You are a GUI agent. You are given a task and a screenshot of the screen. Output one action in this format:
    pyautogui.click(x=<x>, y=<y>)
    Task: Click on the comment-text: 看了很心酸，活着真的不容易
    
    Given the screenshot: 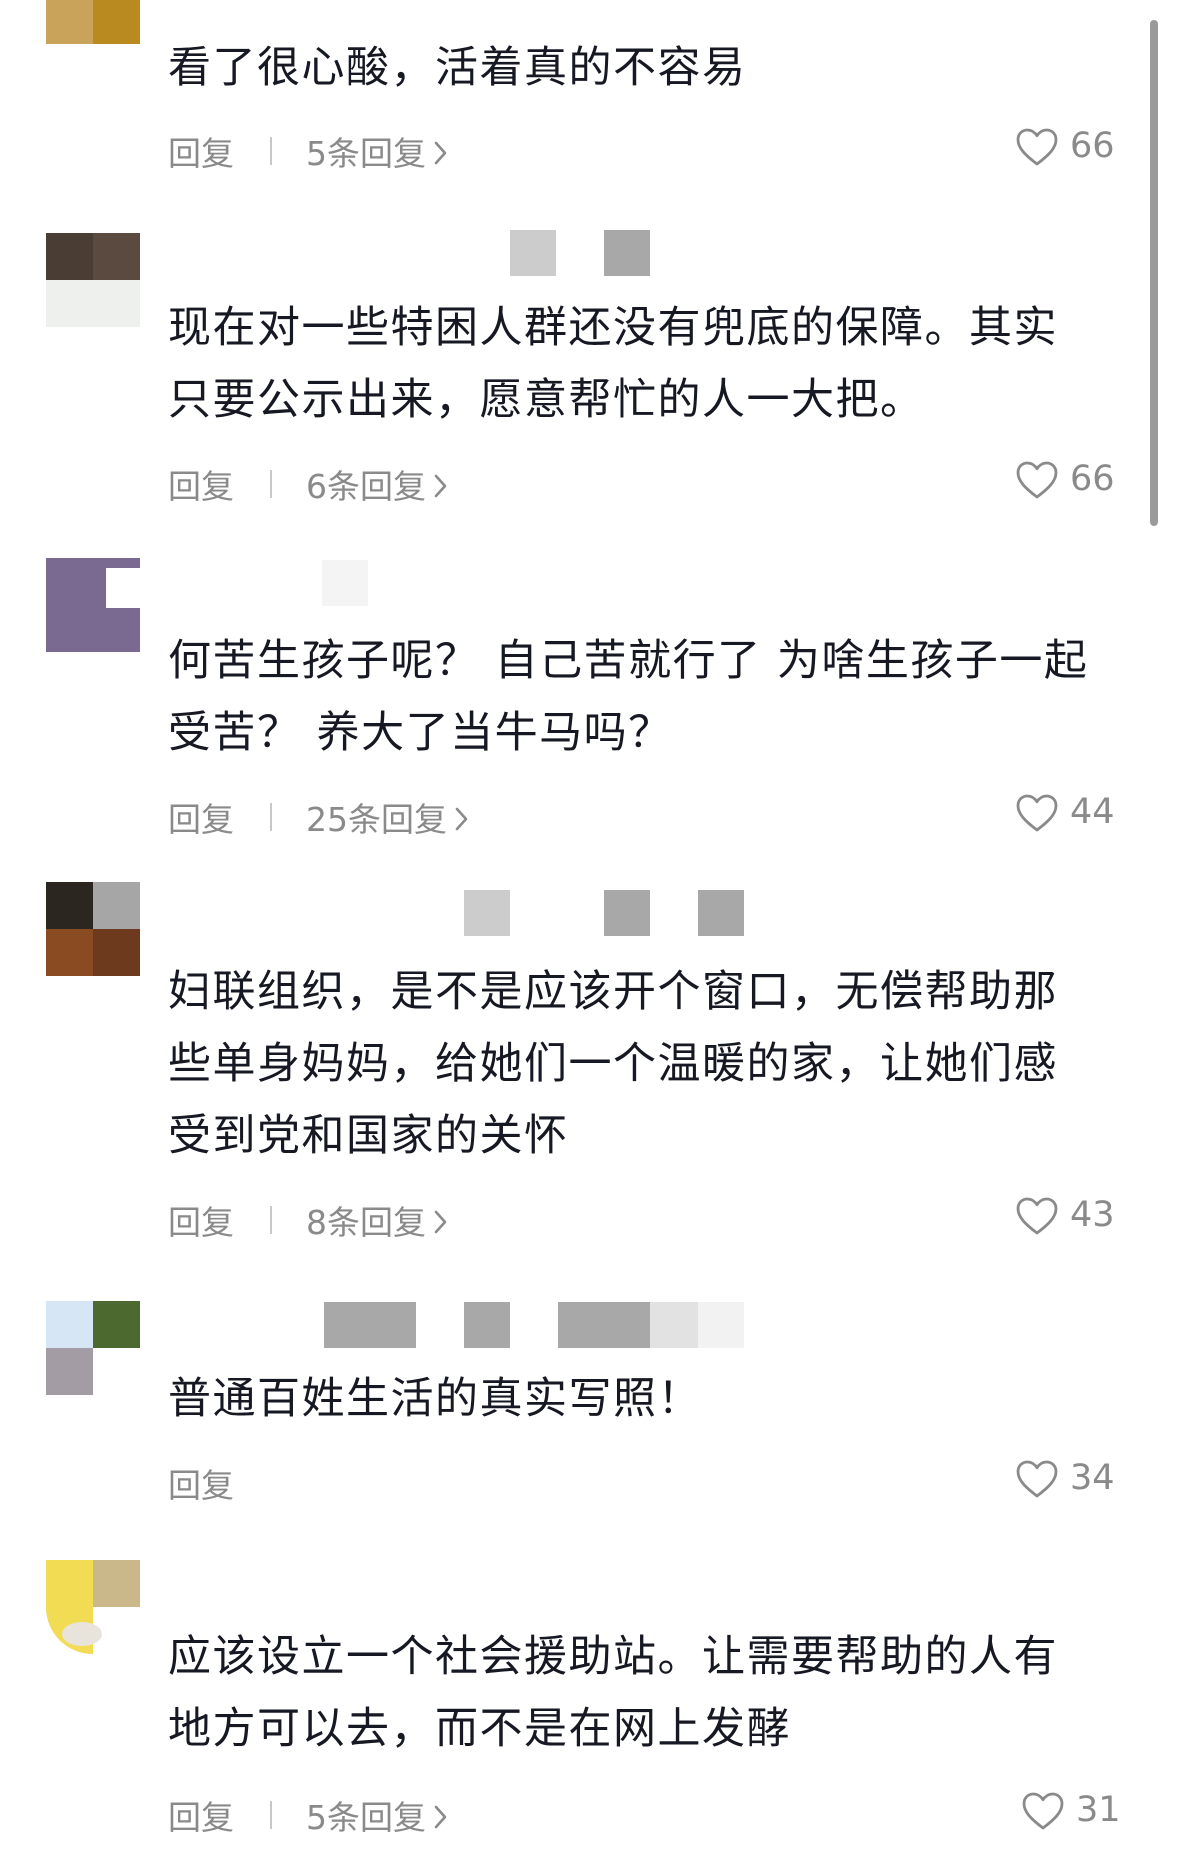 What is the action you would take?
    pyautogui.click(x=457, y=68)
    